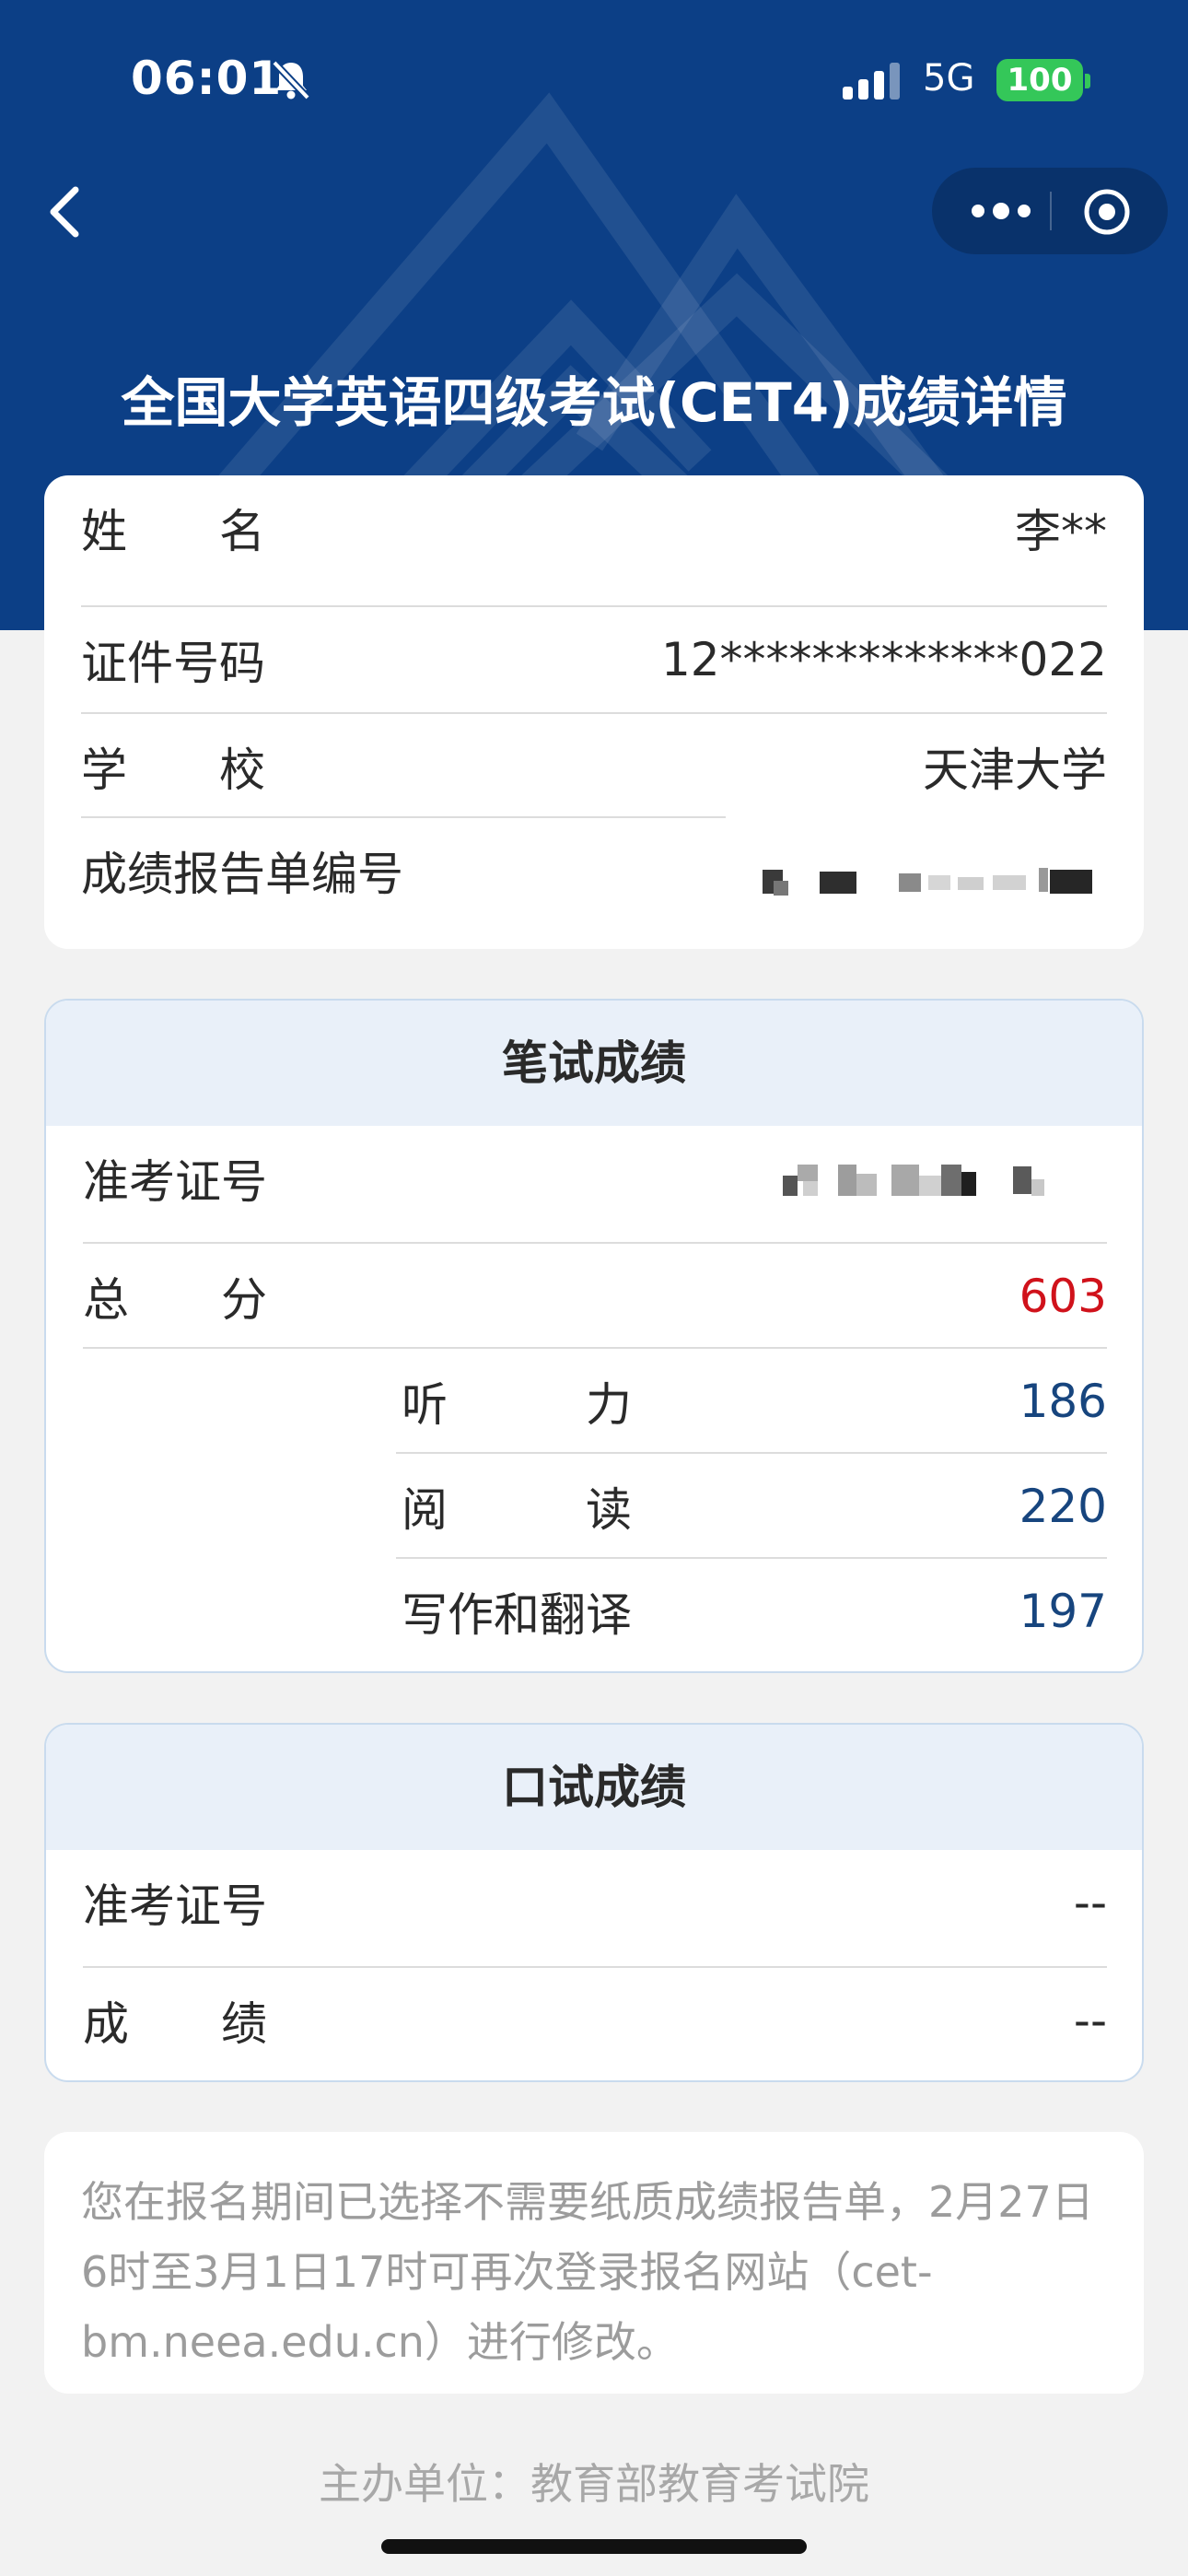 The height and width of the screenshot is (2576, 1188). Describe the element at coordinates (173, 531) in the screenshot. I see `name-label: 姓 名` at that location.